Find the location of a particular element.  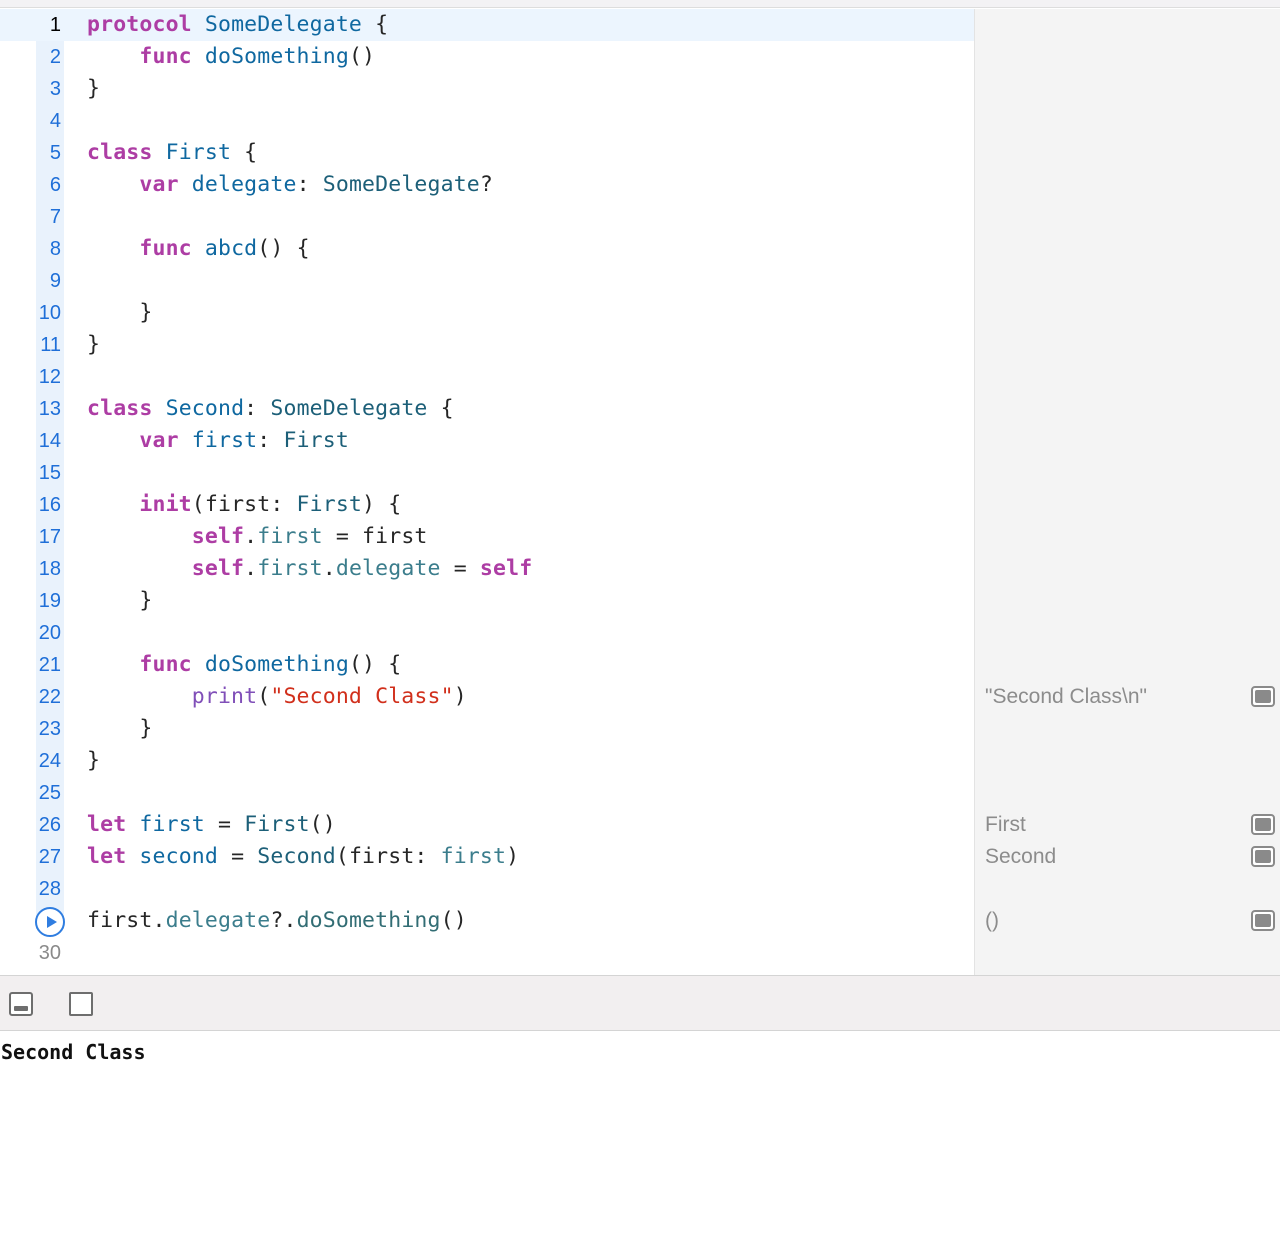

code-token: "Second Class" is located at coordinates (362, 696).